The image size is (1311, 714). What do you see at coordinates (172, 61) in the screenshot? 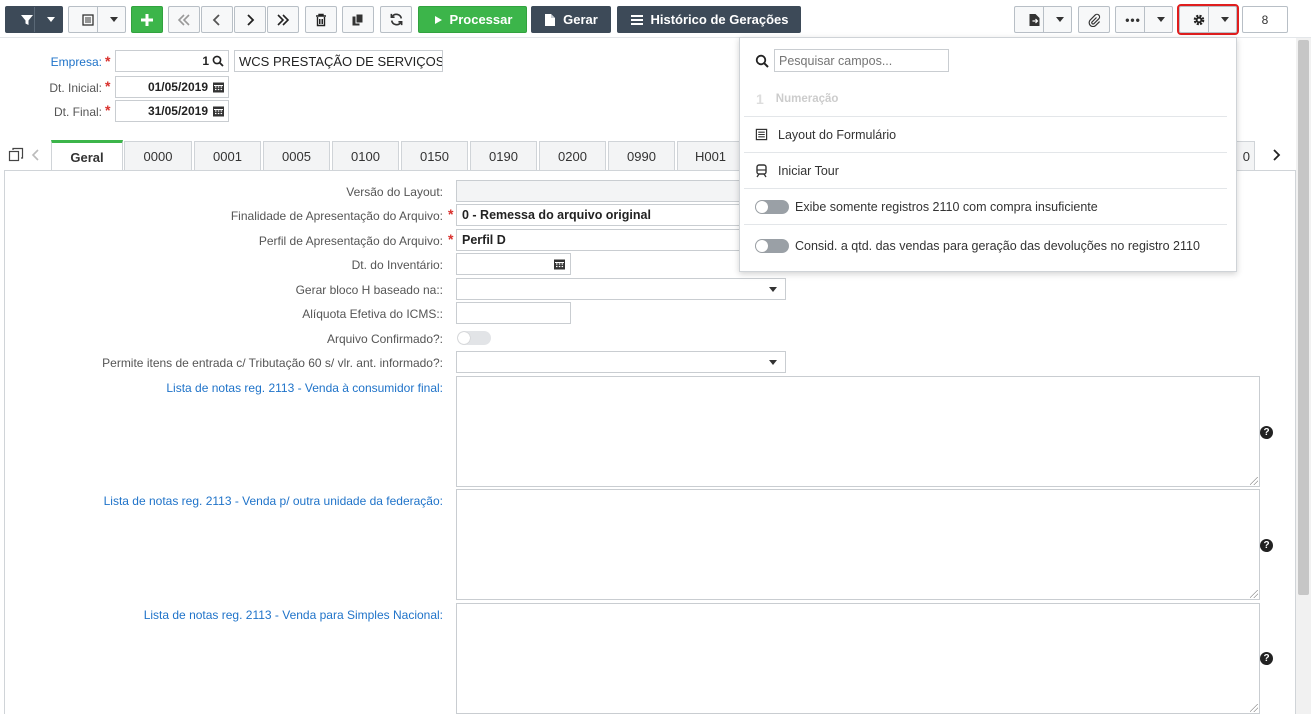
I see `empresa-code-input: 1` at bounding box center [172, 61].